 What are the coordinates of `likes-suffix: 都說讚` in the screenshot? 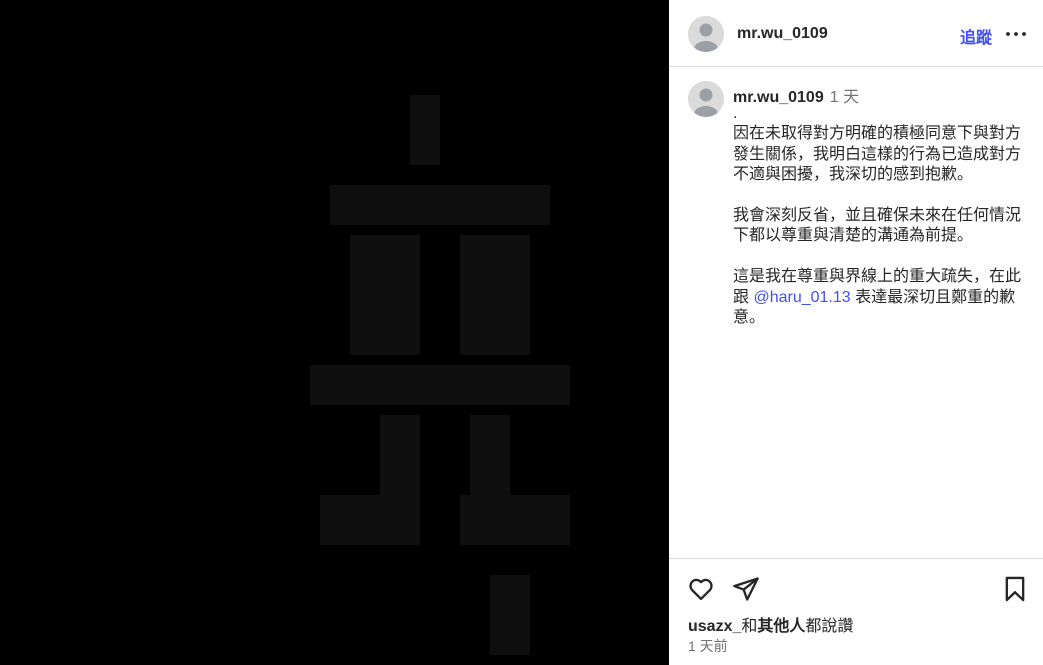 It's located at (829, 626).